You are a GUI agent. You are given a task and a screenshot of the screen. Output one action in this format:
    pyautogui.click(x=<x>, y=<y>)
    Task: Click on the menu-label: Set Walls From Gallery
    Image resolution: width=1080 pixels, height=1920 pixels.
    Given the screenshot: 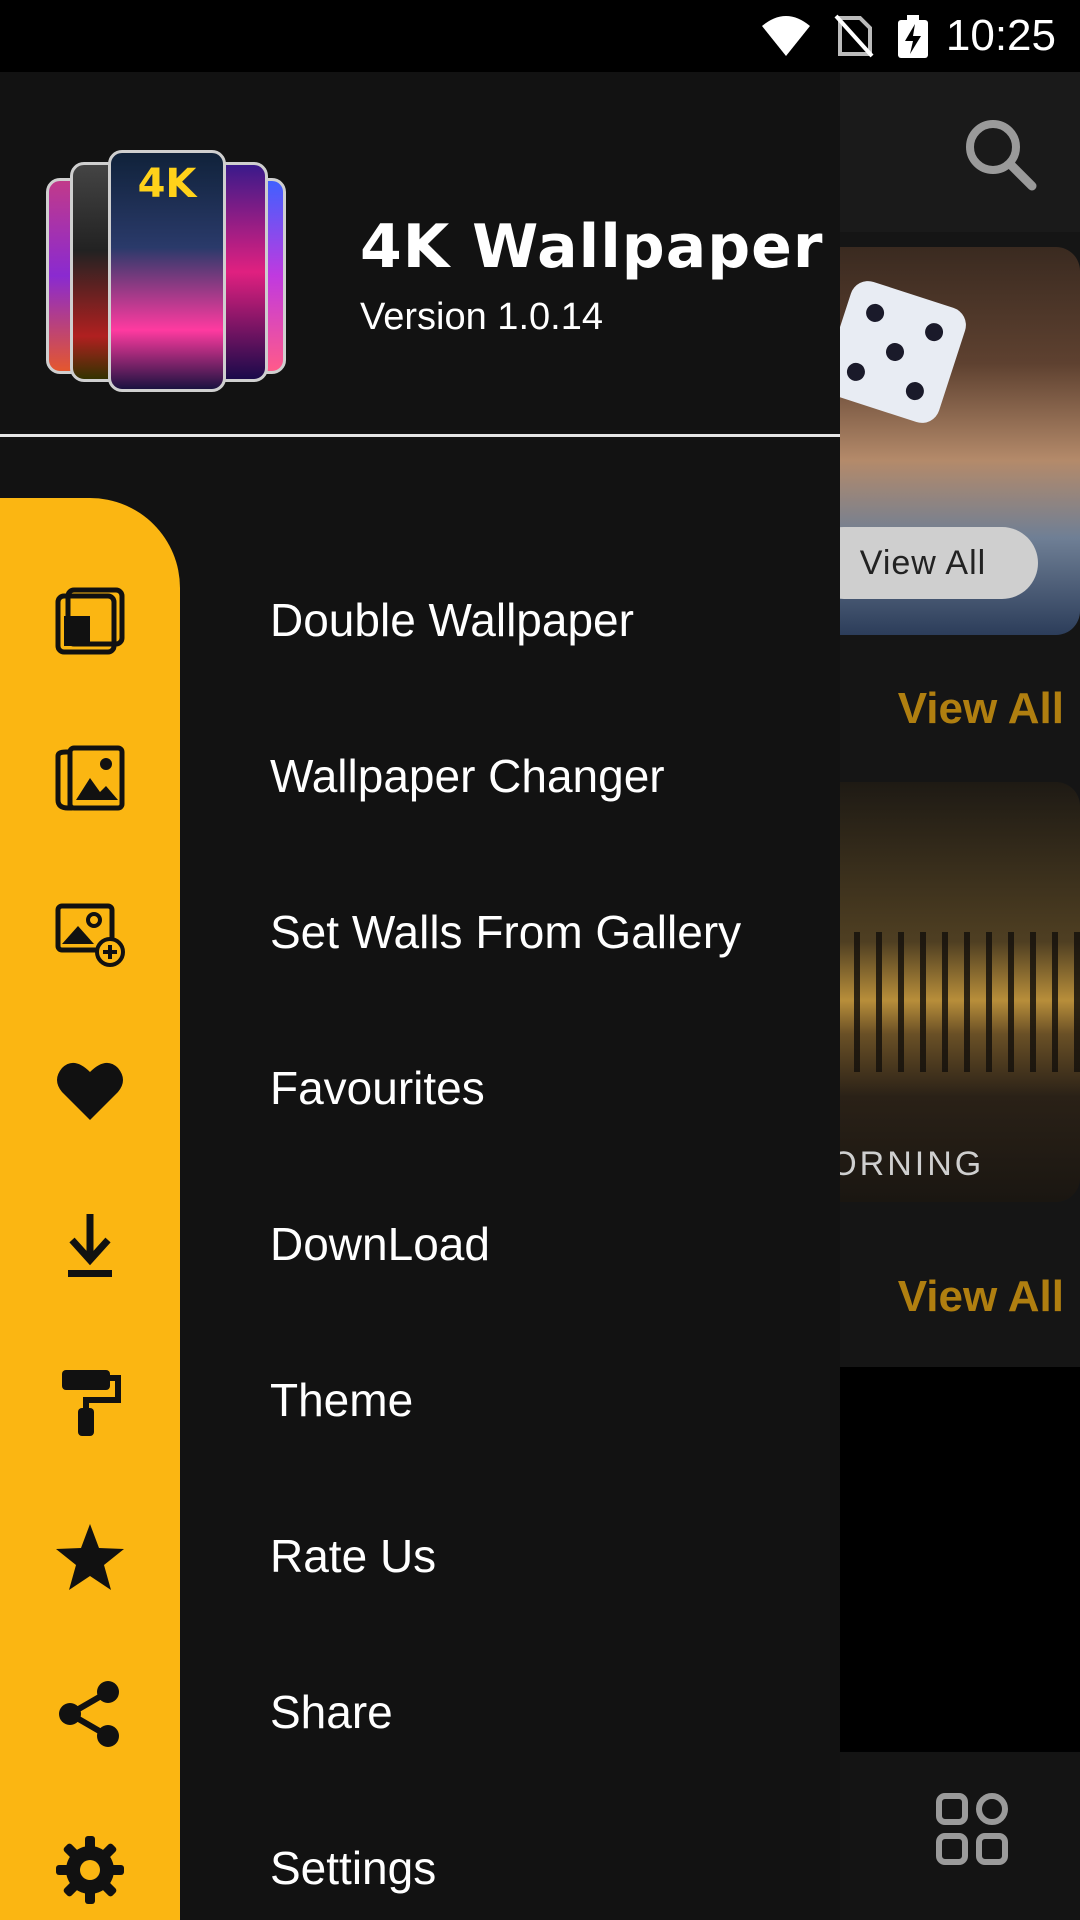 What is the action you would take?
    pyautogui.click(x=506, y=932)
    